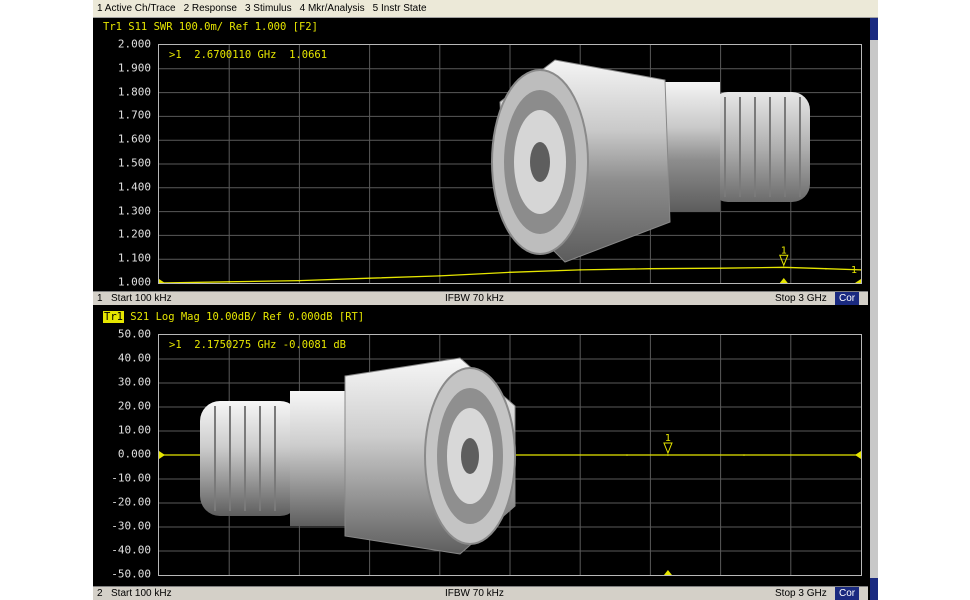 The image size is (970, 600). What do you see at coordinates (400, 8) in the screenshot?
I see `menu-instr-state: 5 Instr State` at bounding box center [400, 8].